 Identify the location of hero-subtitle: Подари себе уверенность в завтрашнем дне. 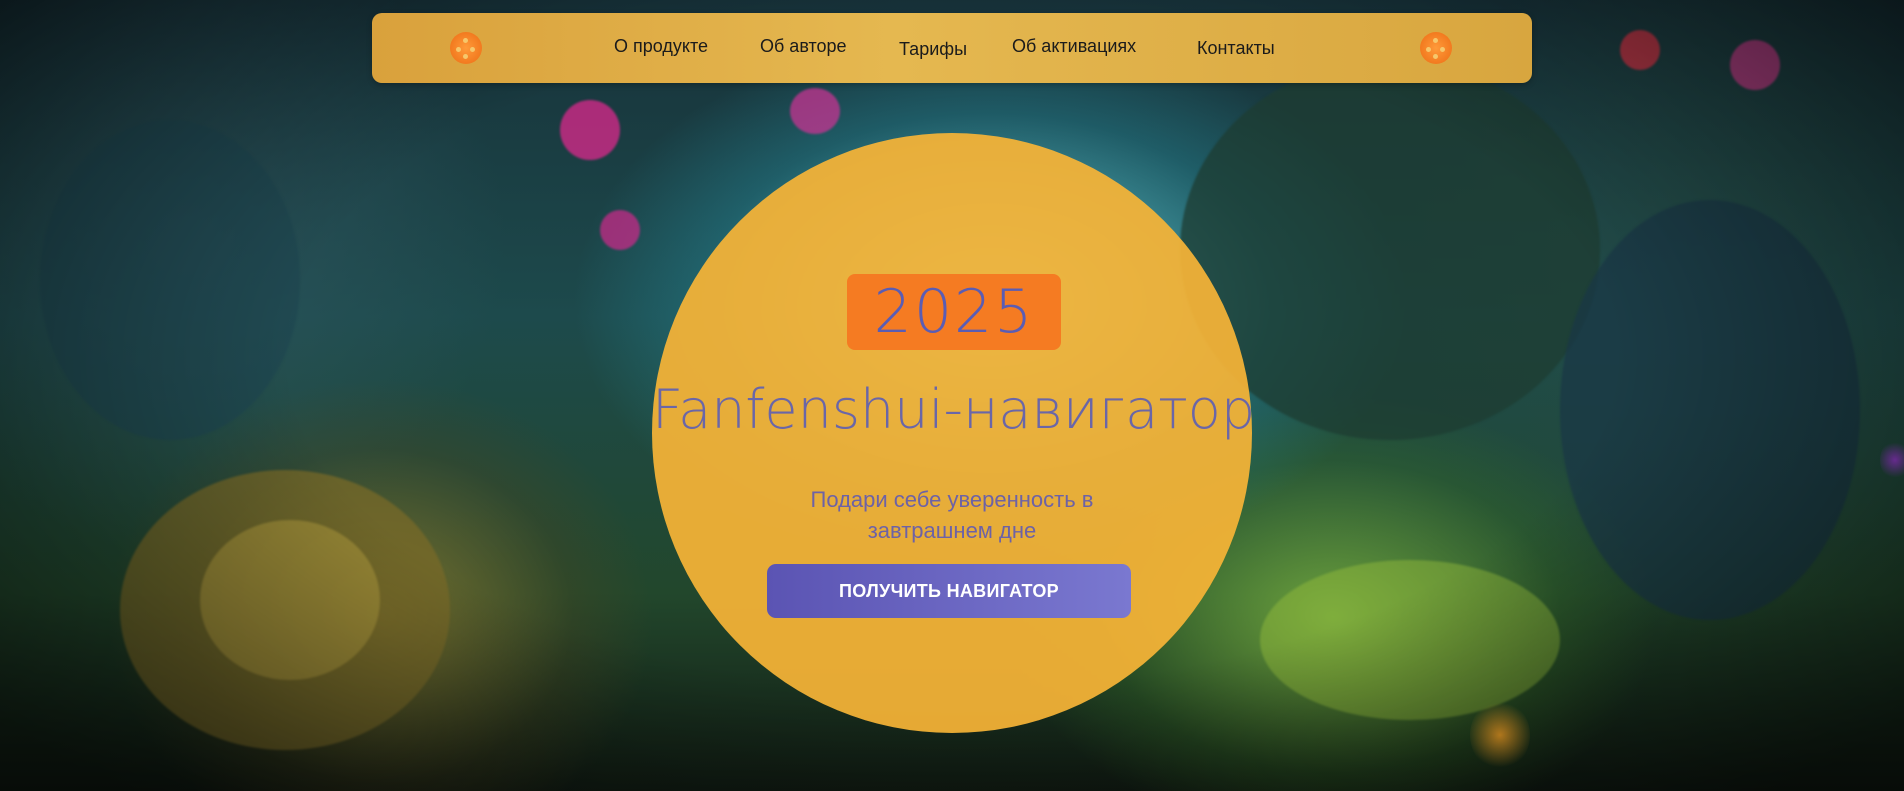
(952, 515).